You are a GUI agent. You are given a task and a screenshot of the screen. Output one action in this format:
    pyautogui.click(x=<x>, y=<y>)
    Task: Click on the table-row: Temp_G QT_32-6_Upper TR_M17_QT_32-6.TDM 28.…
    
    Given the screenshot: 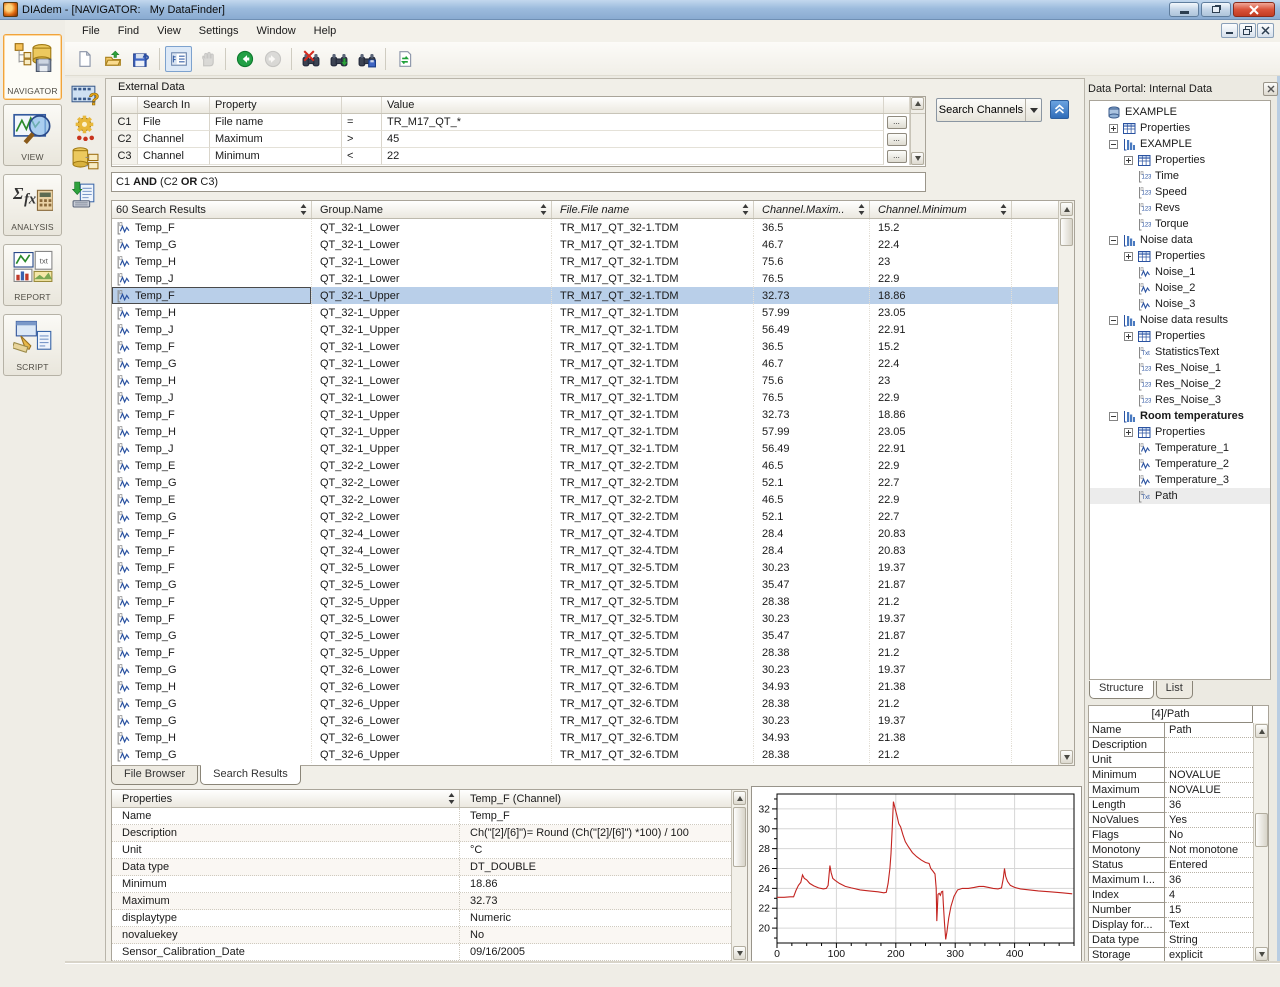 What is the action you would take?
    pyautogui.click(x=585, y=754)
    